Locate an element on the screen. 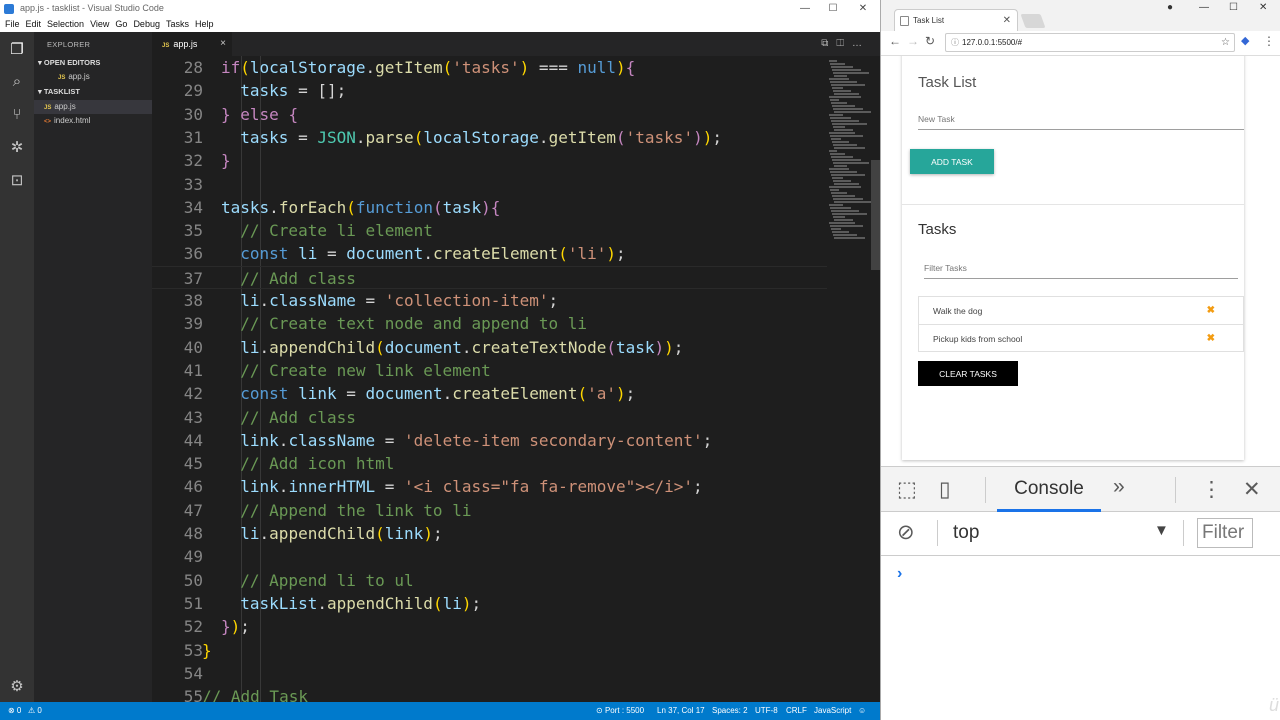 This screenshot has width=1280, height=720. tab-console: Console is located at coordinates (1049, 489).